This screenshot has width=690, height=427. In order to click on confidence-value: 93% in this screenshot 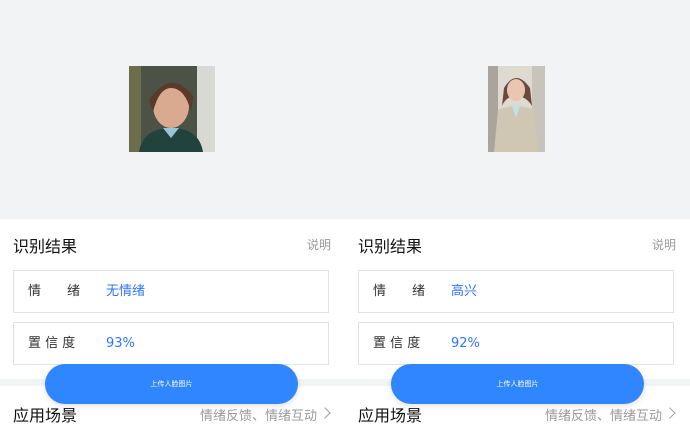, I will do `click(120, 343)`.